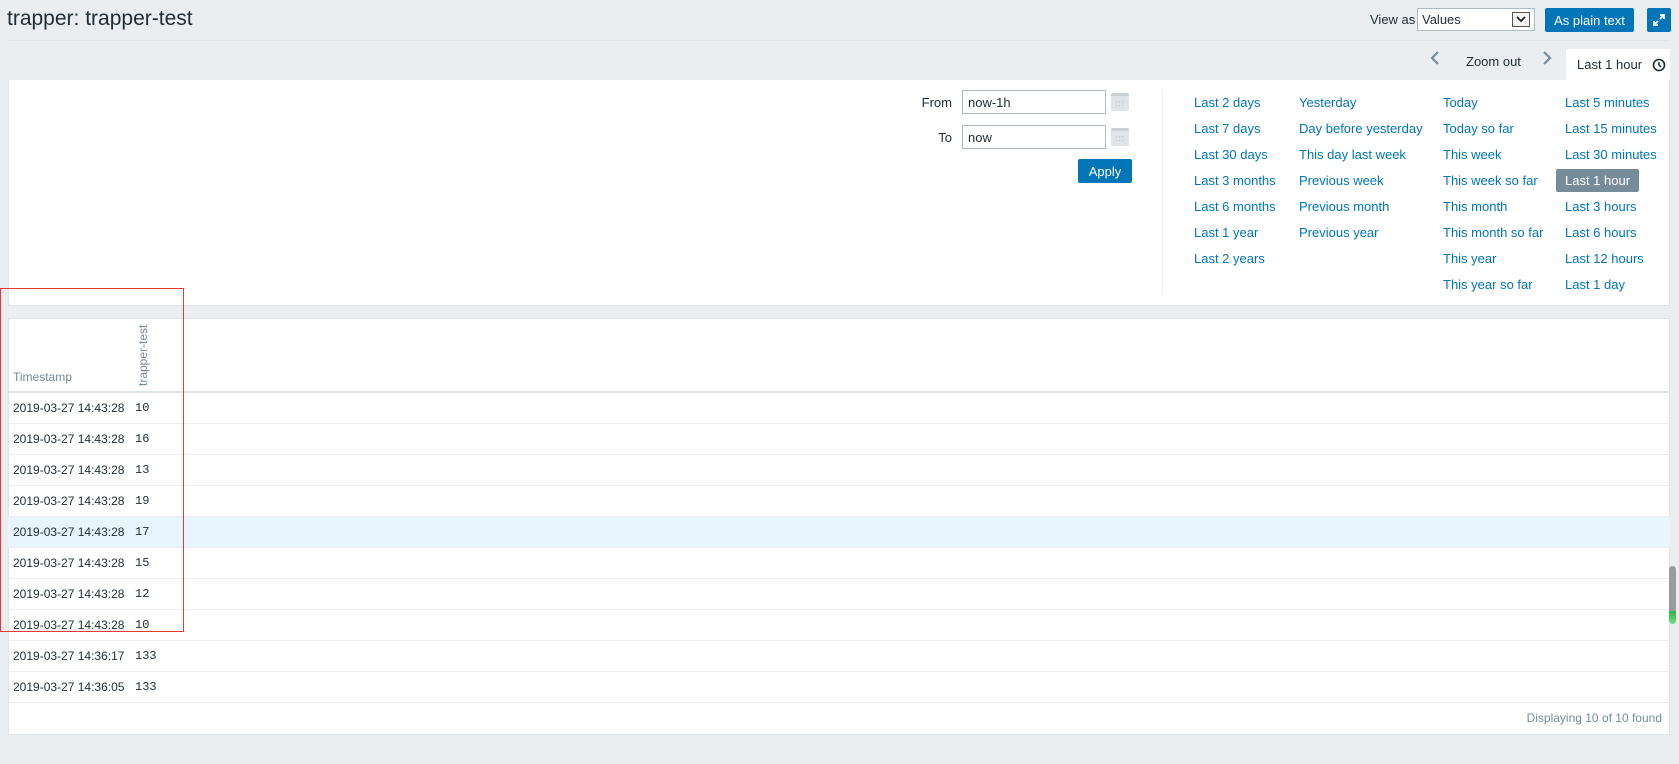  Describe the element at coordinates (1672, 595) in the screenshot. I see `scrollbar-thumb` at that location.